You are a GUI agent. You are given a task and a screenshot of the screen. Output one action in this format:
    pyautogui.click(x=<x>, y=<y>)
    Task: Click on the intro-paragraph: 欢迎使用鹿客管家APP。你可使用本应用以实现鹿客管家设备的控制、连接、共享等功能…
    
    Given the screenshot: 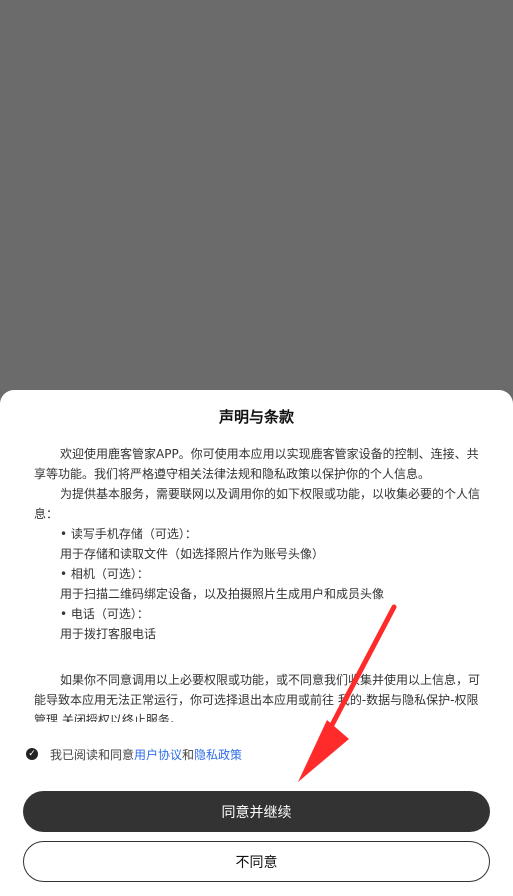 What is the action you would take?
    pyautogui.click(x=256, y=464)
    